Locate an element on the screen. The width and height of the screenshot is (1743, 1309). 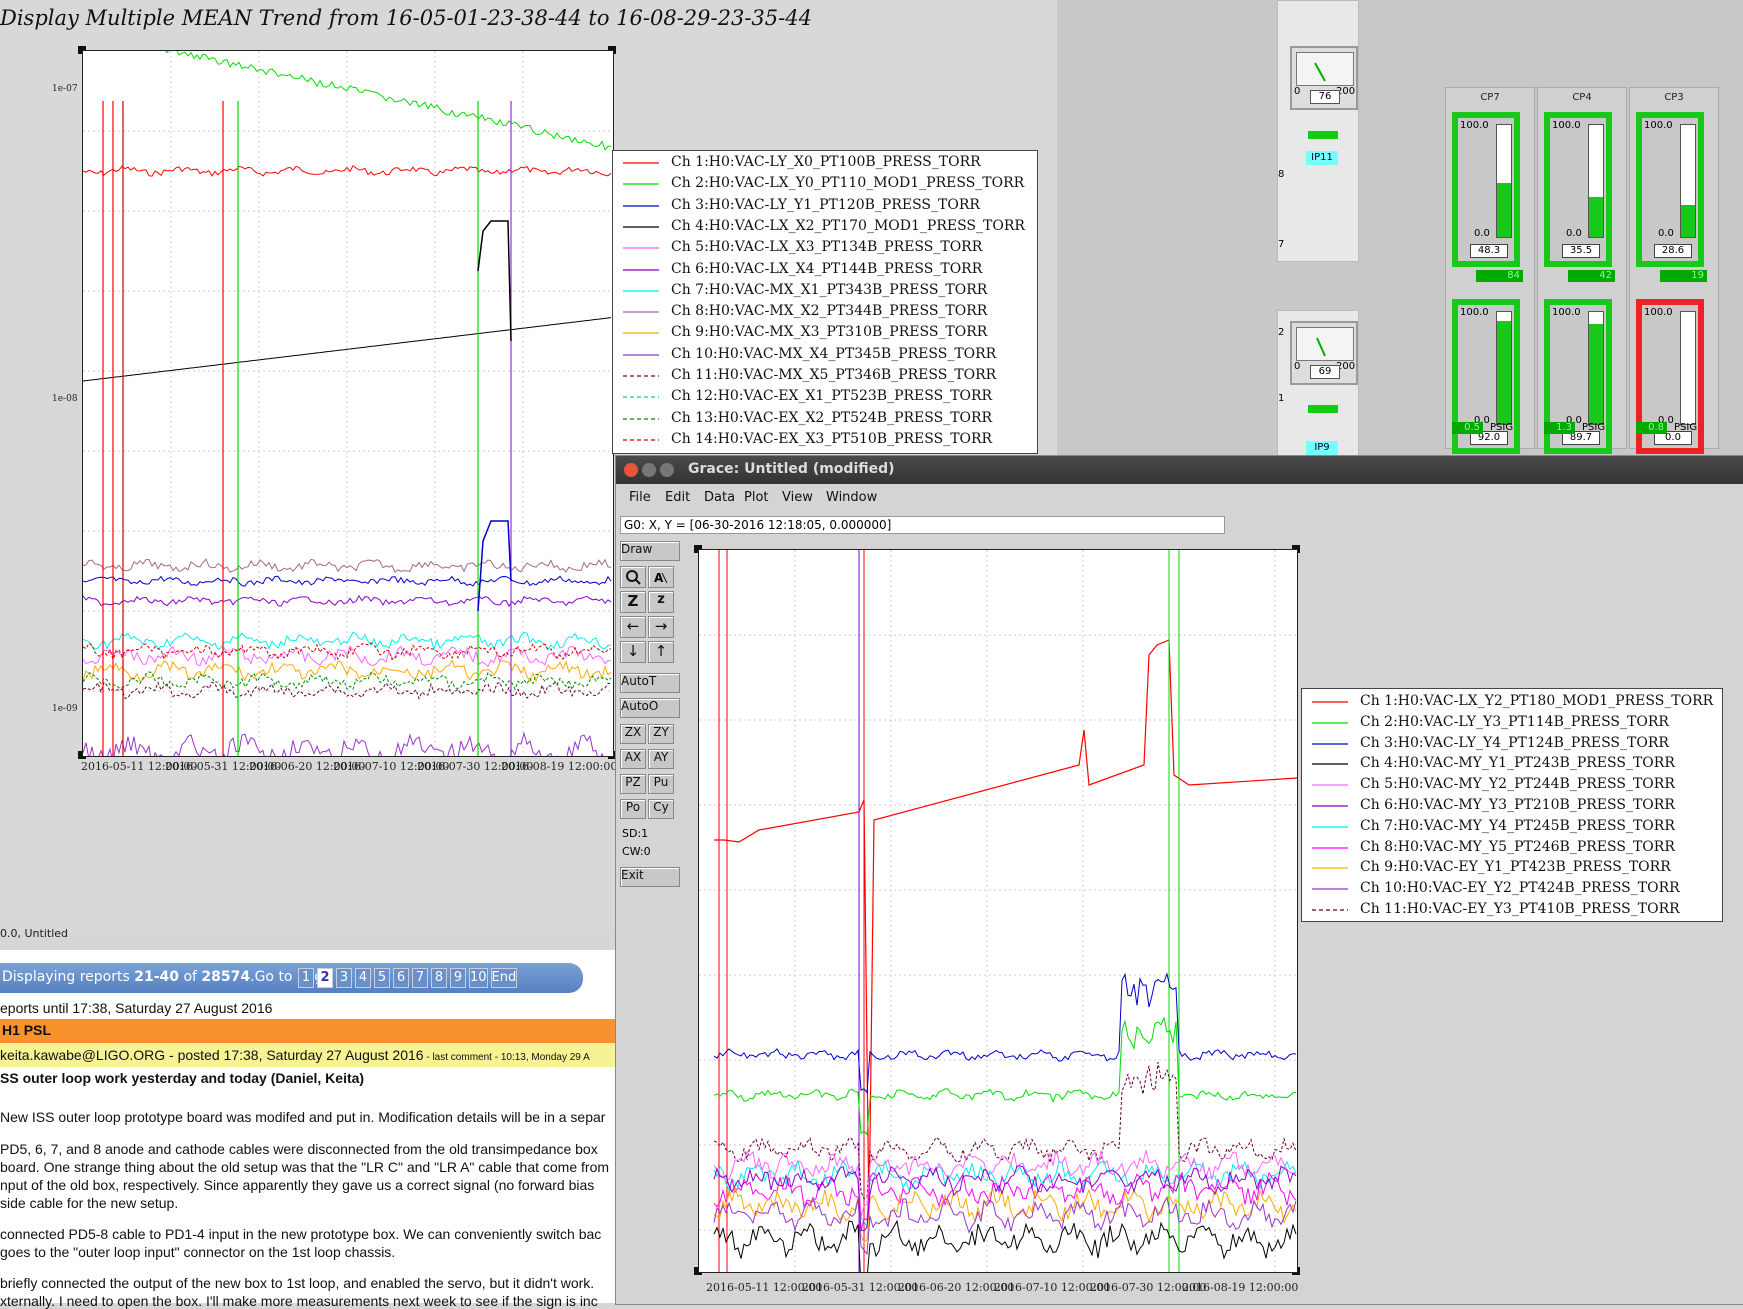
gauge-tube is located at coordinates (1688, 181).